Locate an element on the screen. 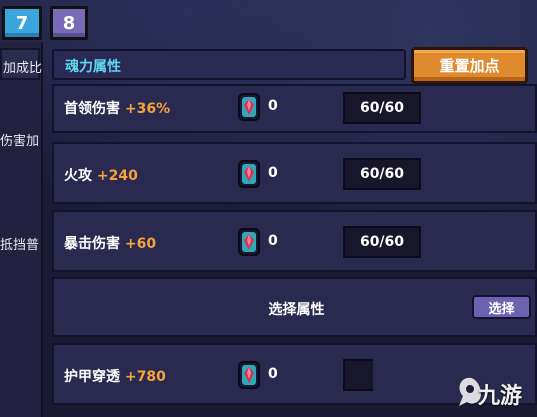  tab-8: 8 is located at coordinates (69, 23).